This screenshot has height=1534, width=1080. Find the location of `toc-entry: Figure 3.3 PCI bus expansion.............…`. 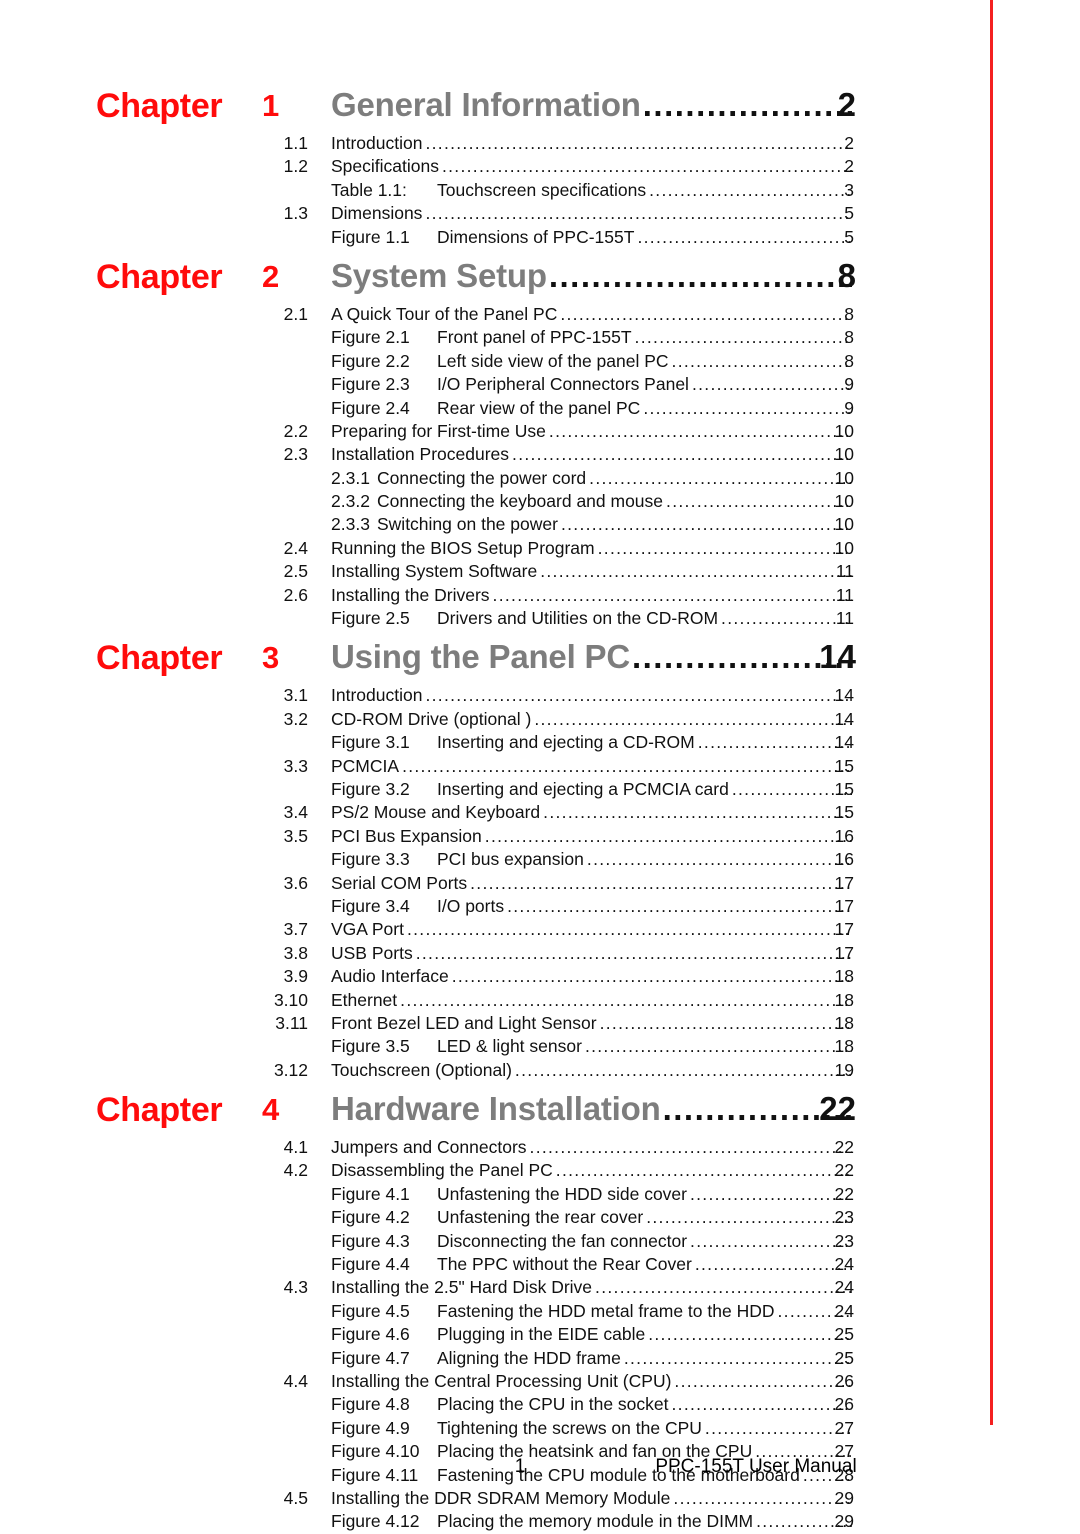

toc-entry: Figure 3.3 PCI bus expansion.............… is located at coordinates (540, 859).